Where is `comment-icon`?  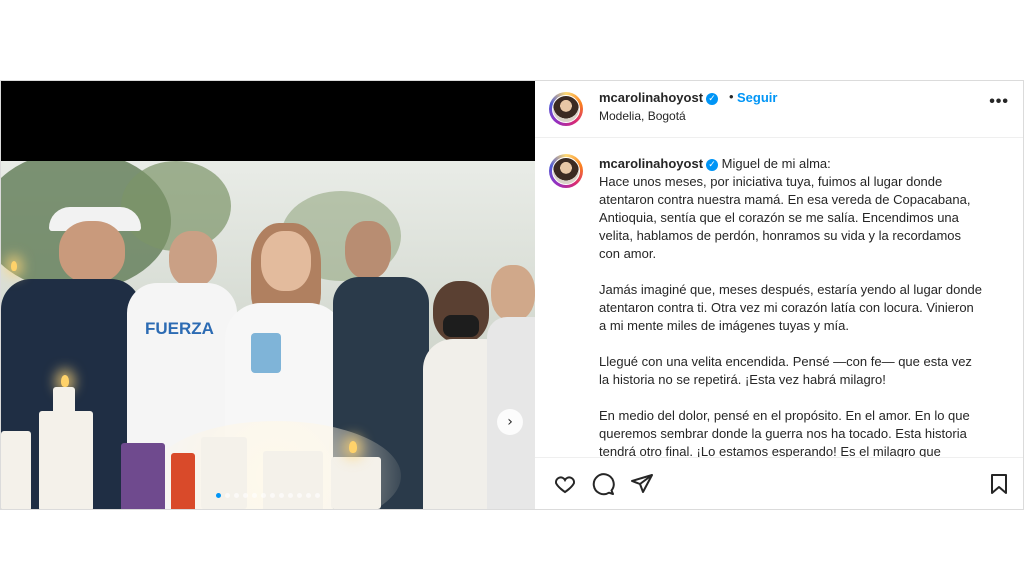
comment-icon is located at coordinates (603, 484).